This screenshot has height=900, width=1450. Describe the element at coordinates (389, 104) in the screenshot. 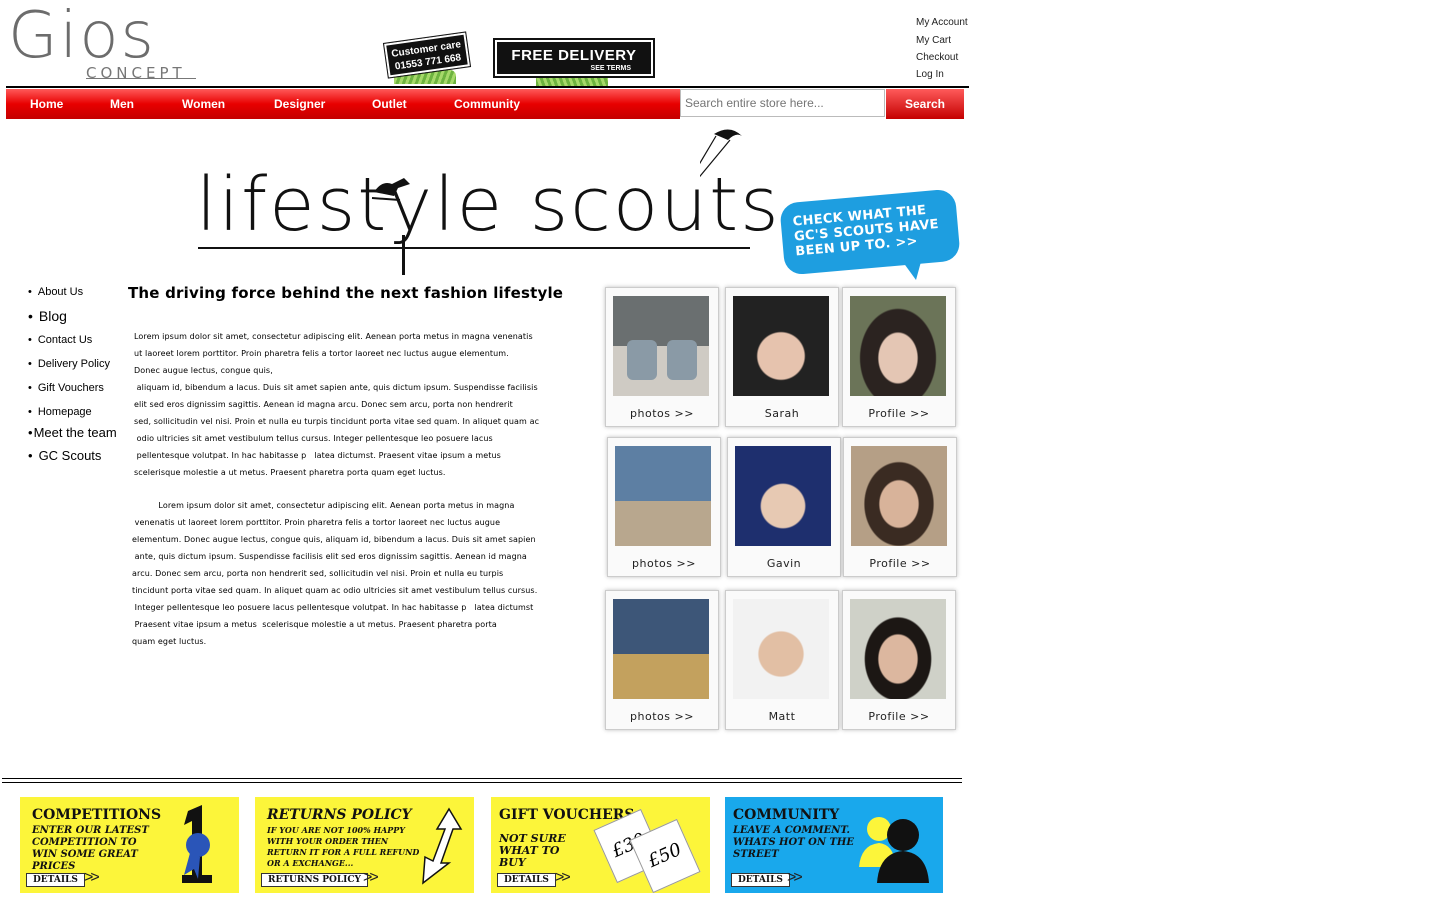

I see `nav-outlet: Outlet` at that location.